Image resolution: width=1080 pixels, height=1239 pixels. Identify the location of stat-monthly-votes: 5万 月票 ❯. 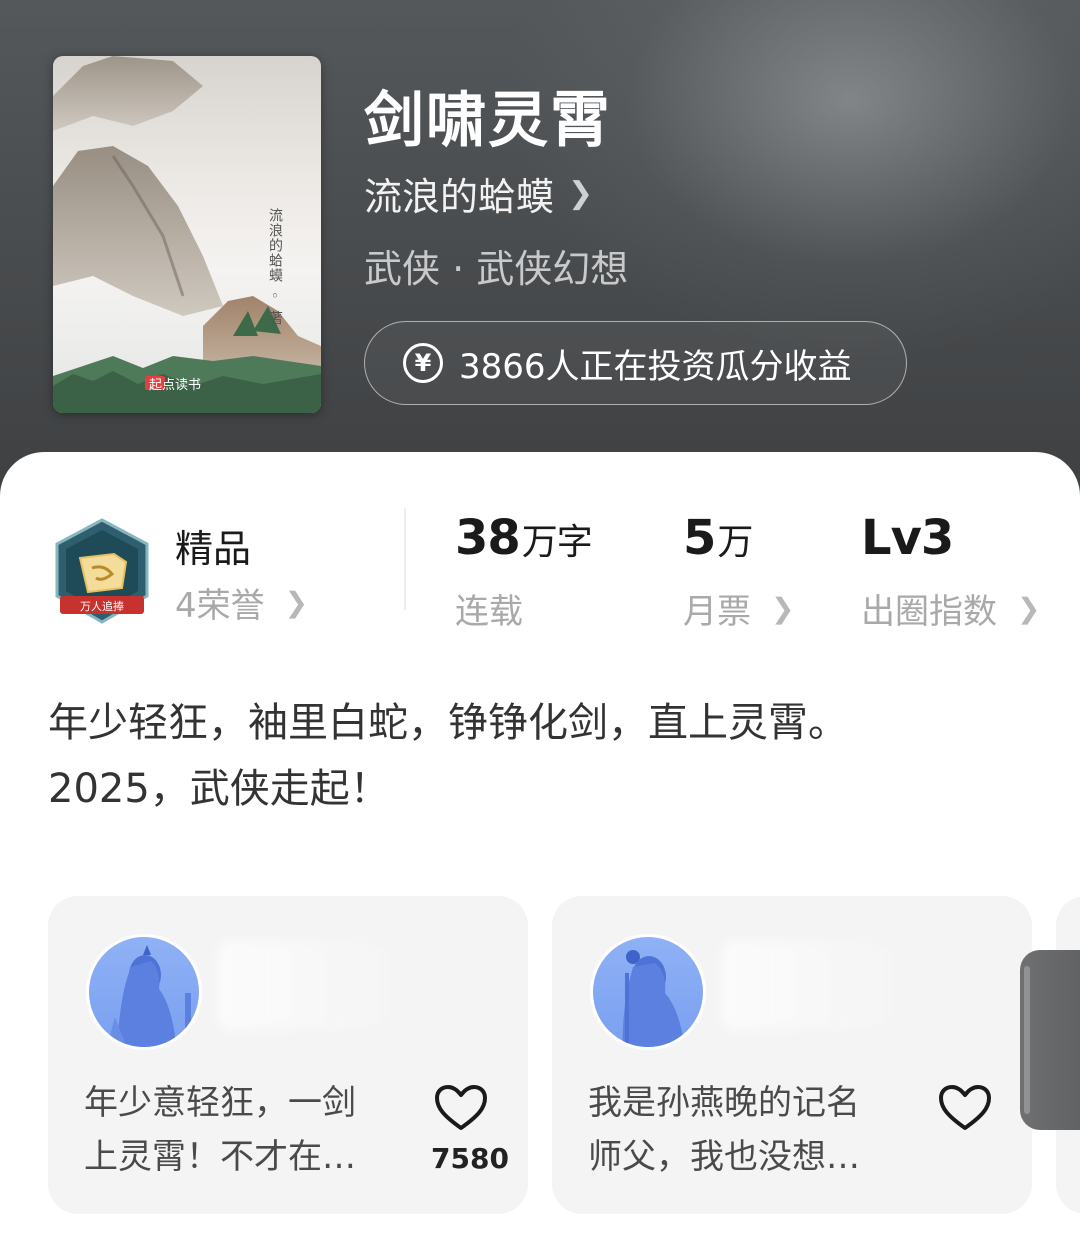
(738, 571).